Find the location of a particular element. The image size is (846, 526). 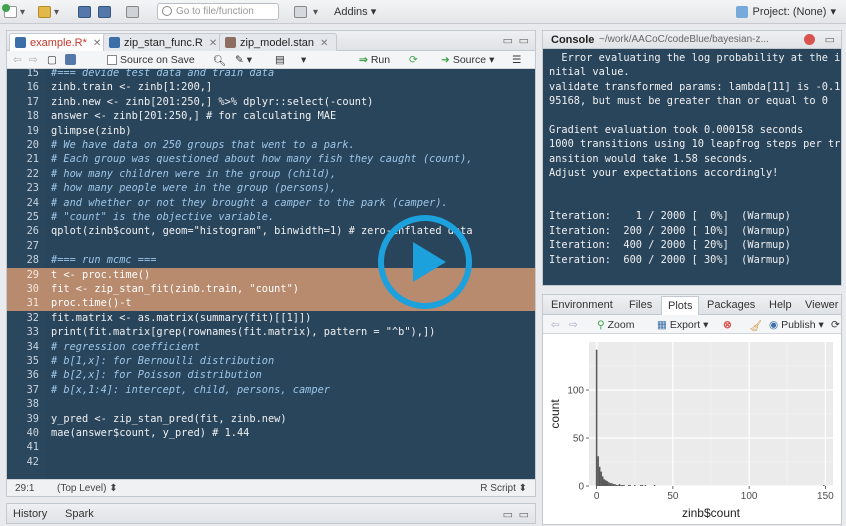

code-line: 42 is located at coordinates (271, 462).